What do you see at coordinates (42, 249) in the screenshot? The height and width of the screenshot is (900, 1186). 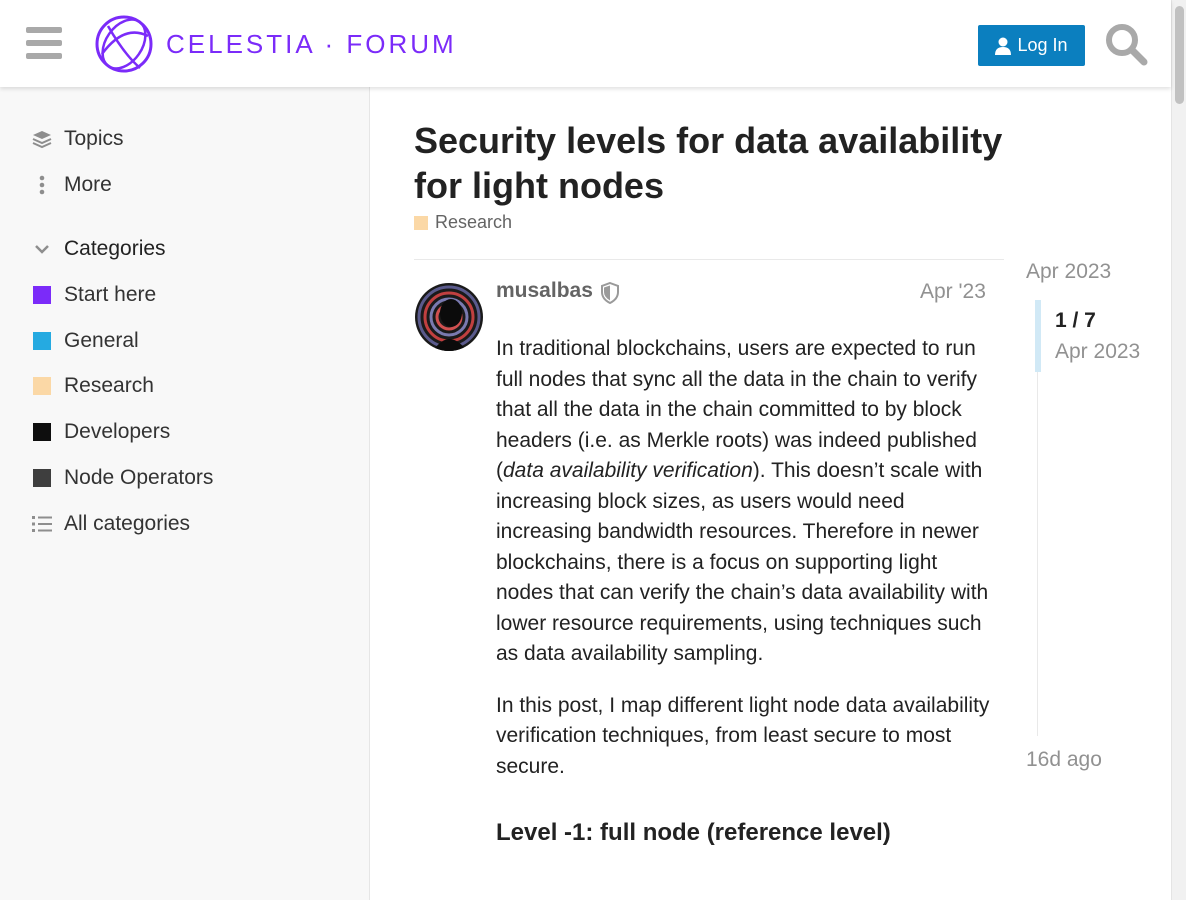 I see `chevron-down-icon` at bounding box center [42, 249].